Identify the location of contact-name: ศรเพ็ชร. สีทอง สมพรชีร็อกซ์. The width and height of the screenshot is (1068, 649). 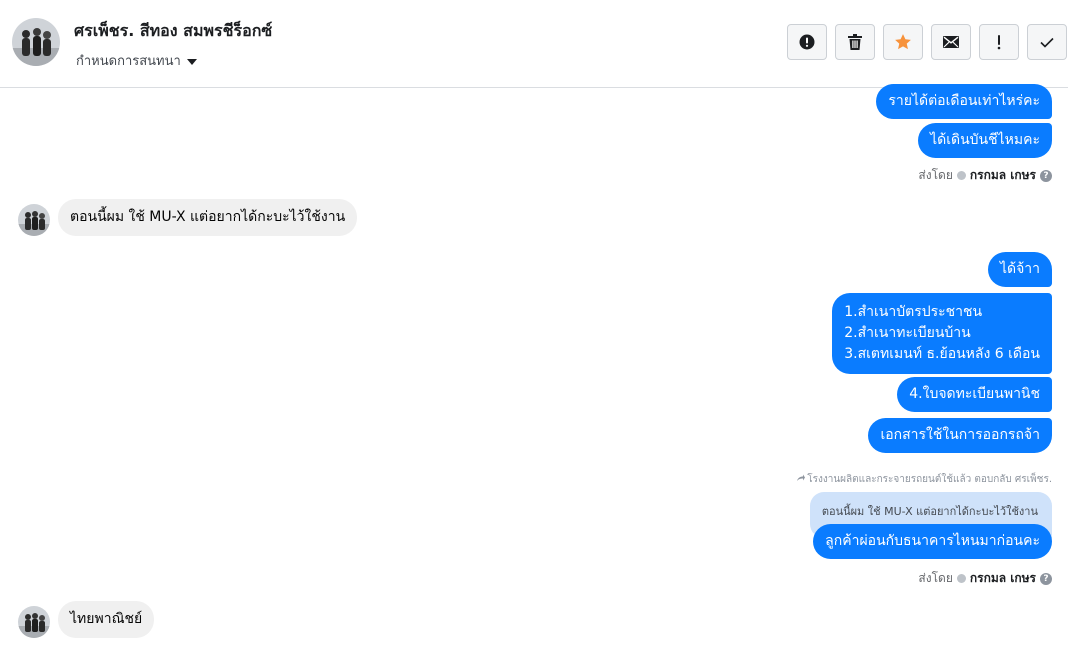
(173, 31).